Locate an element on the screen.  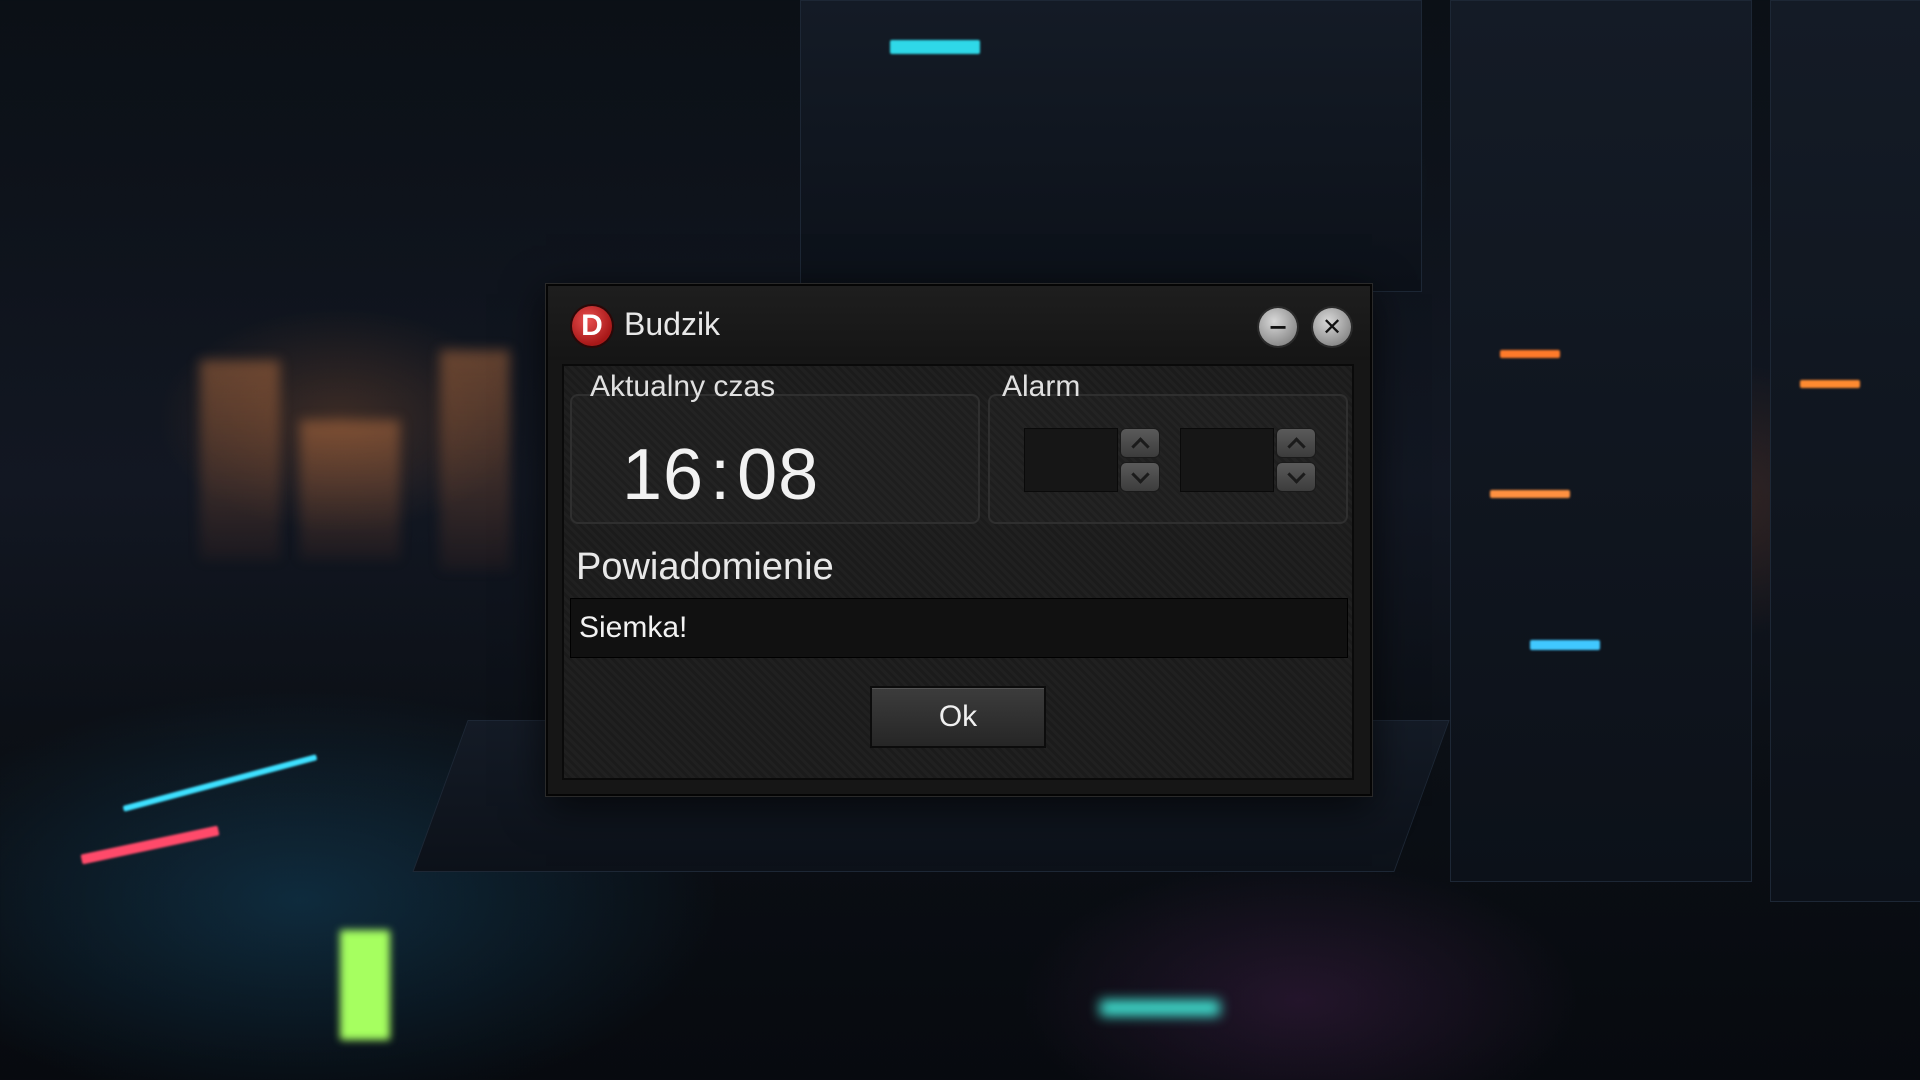
close-button: ✕ is located at coordinates (1332, 327).